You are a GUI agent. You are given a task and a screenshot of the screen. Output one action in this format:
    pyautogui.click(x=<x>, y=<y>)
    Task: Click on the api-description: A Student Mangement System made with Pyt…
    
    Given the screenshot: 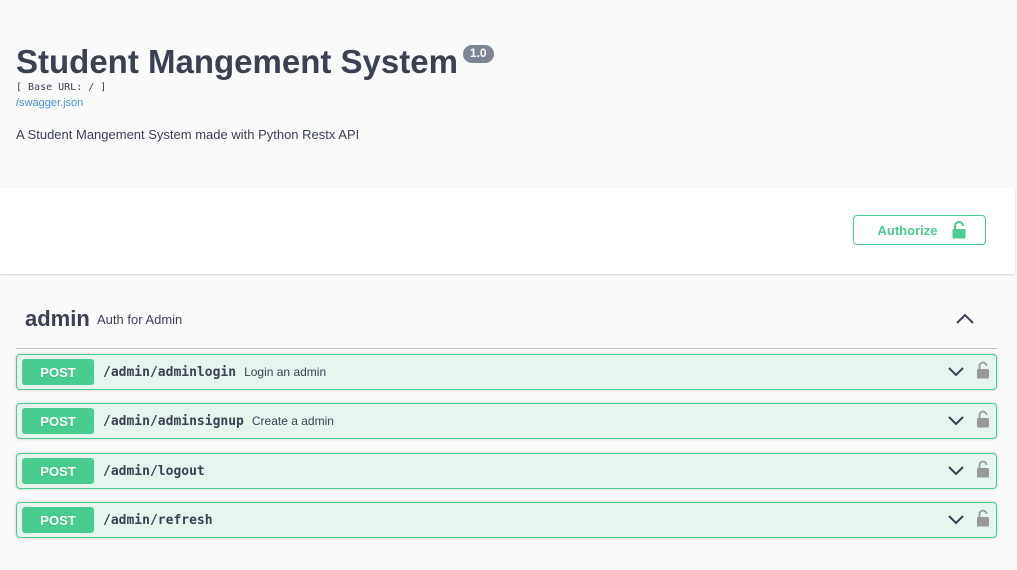 What is the action you would take?
    pyautogui.click(x=188, y=134)
    